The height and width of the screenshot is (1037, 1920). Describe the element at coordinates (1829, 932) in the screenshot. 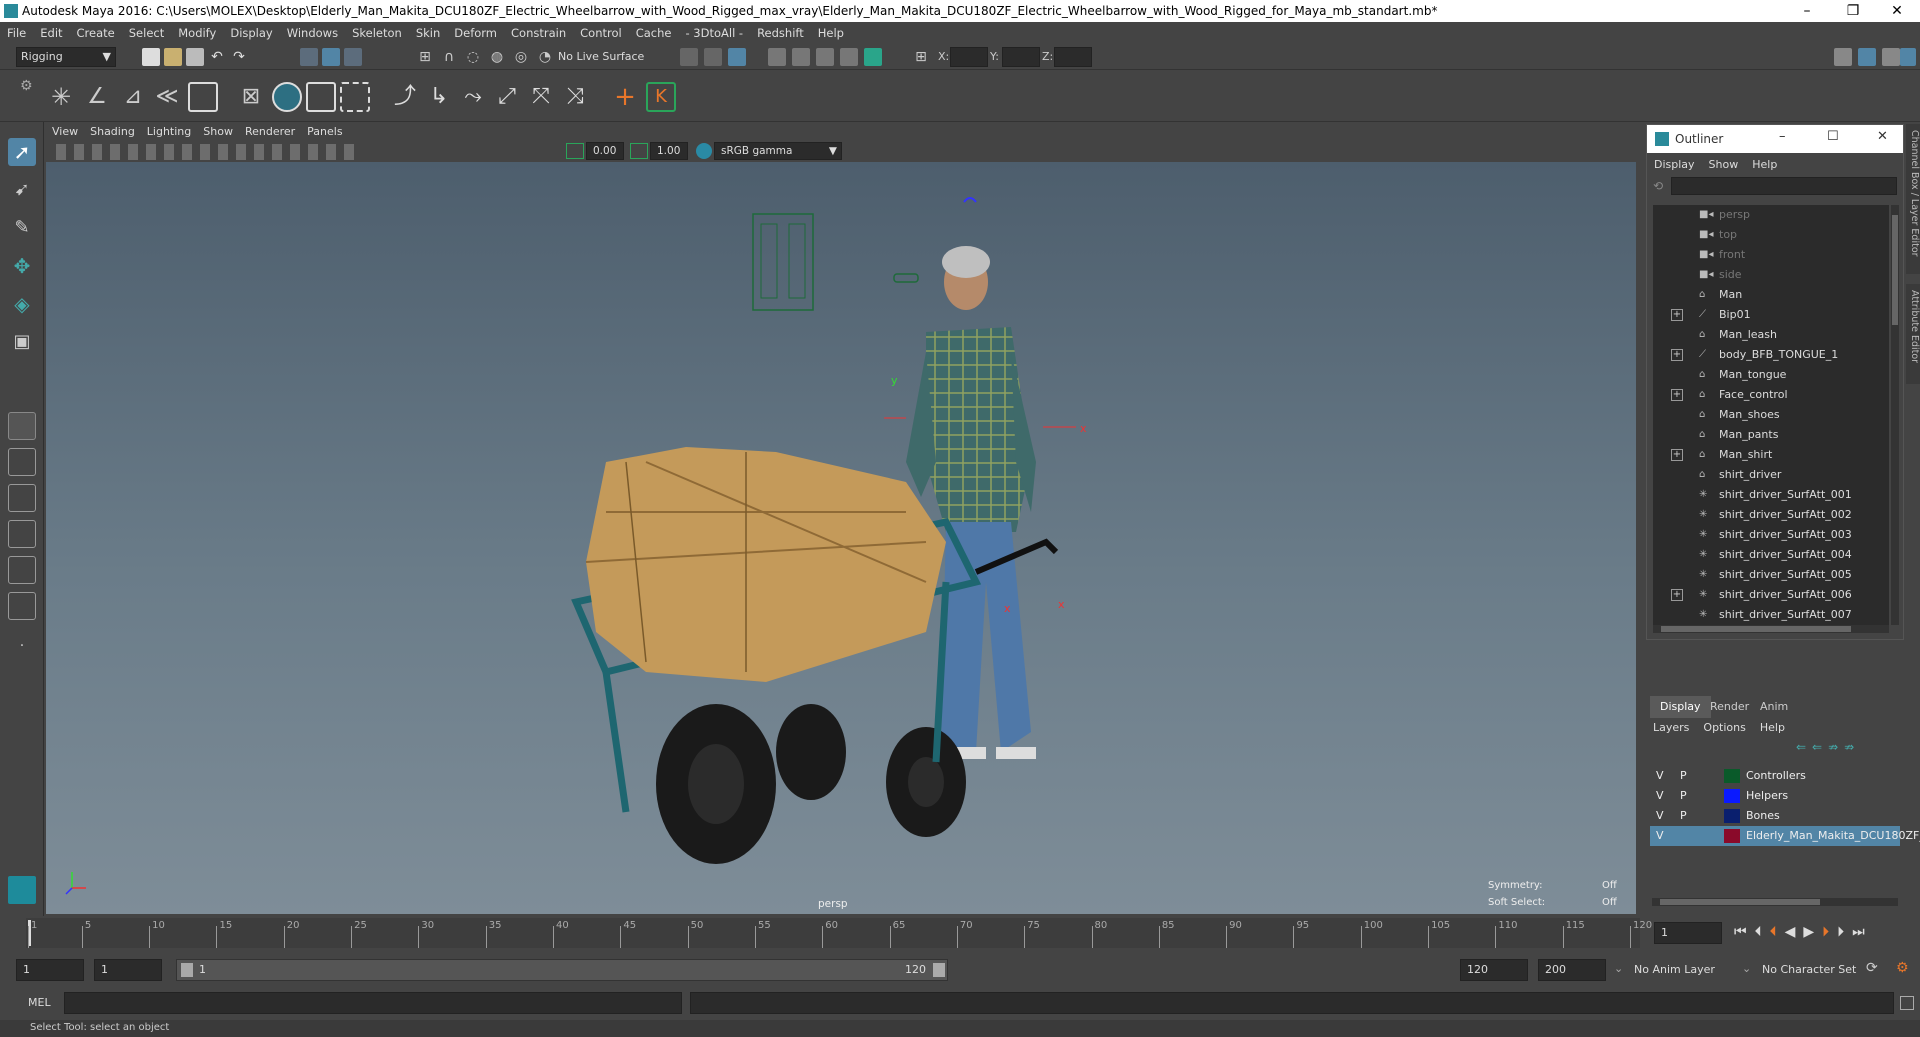

I see `step-forward-key-icon: ⏵` at that location.